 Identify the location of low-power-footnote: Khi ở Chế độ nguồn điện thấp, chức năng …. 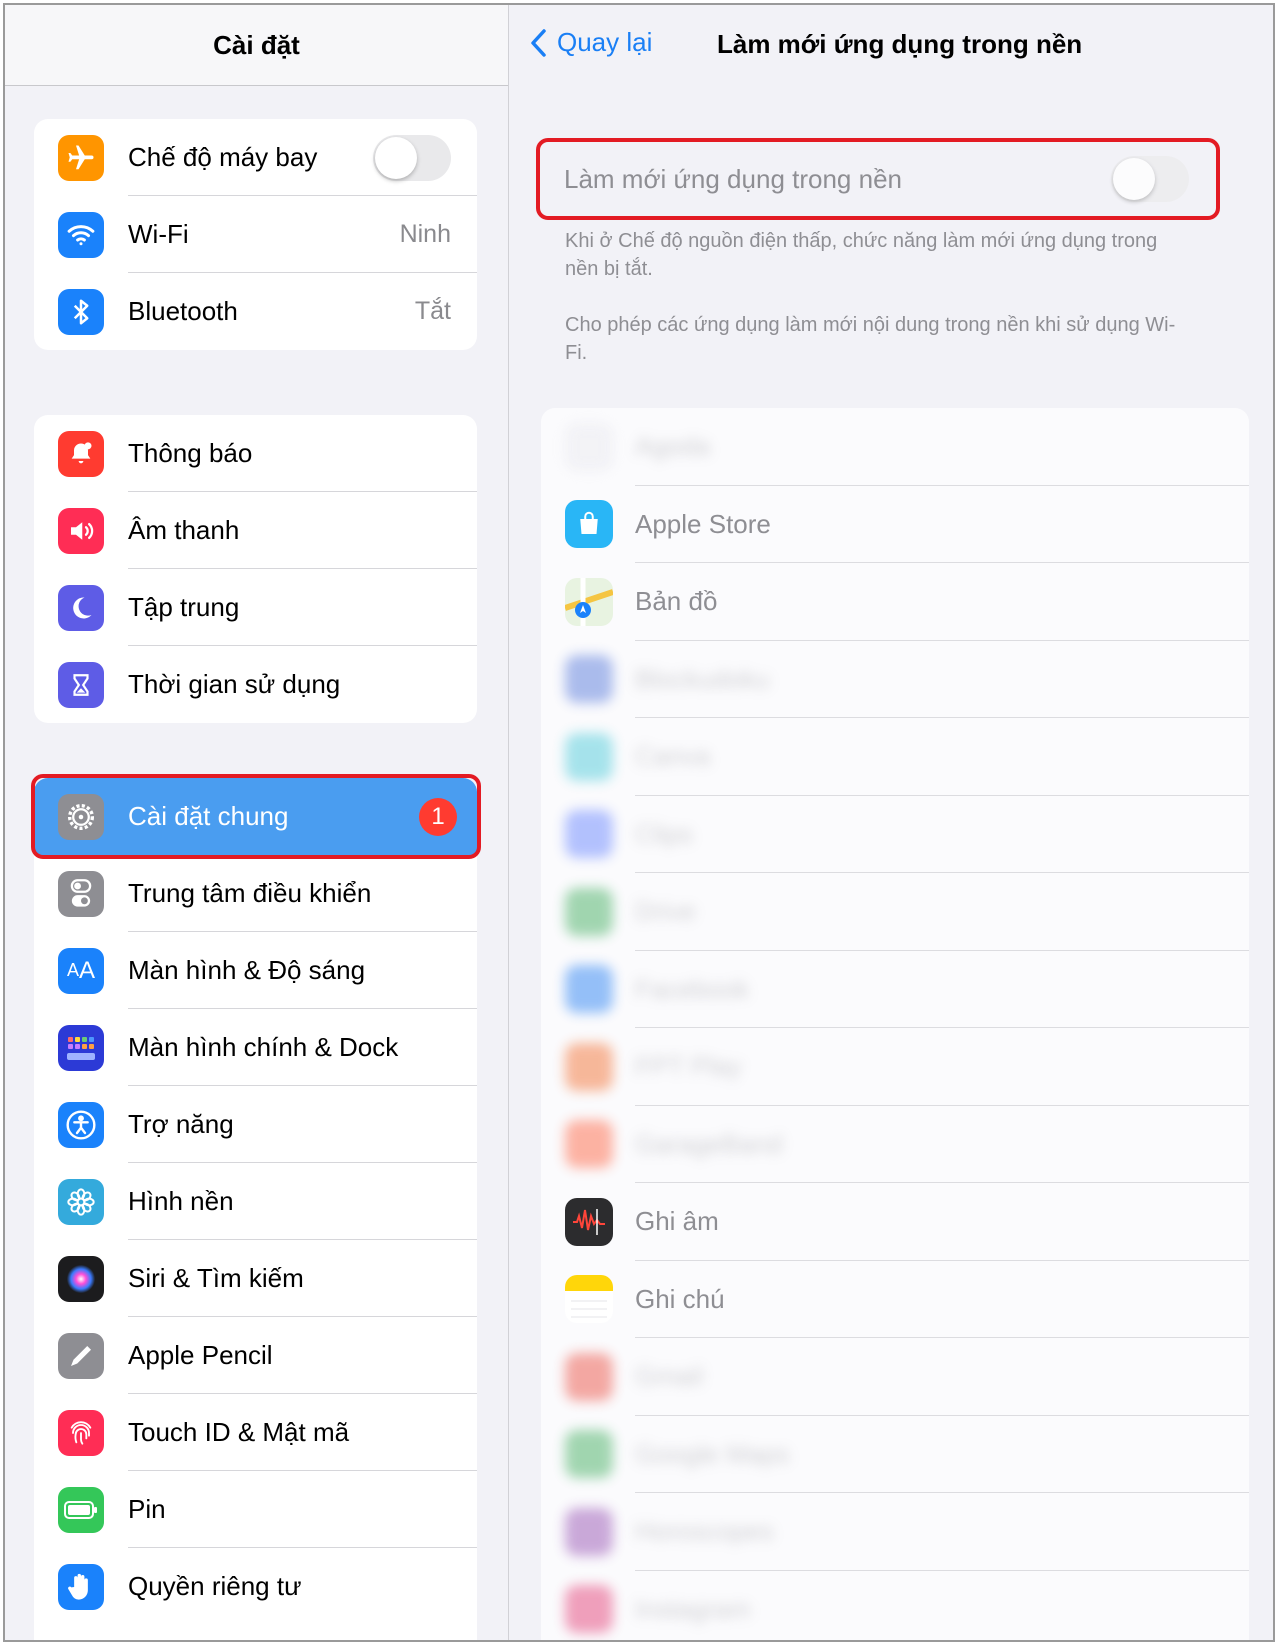
(861, 255).